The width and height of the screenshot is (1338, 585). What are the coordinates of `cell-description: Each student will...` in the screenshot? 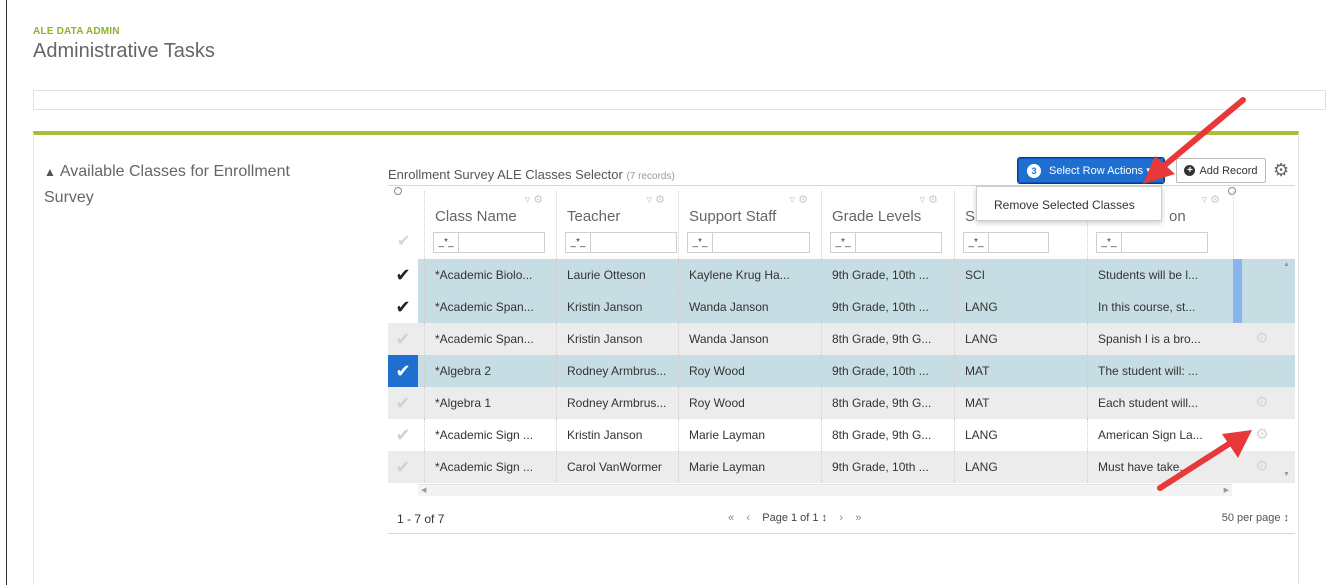 It's located at (1160, 403).